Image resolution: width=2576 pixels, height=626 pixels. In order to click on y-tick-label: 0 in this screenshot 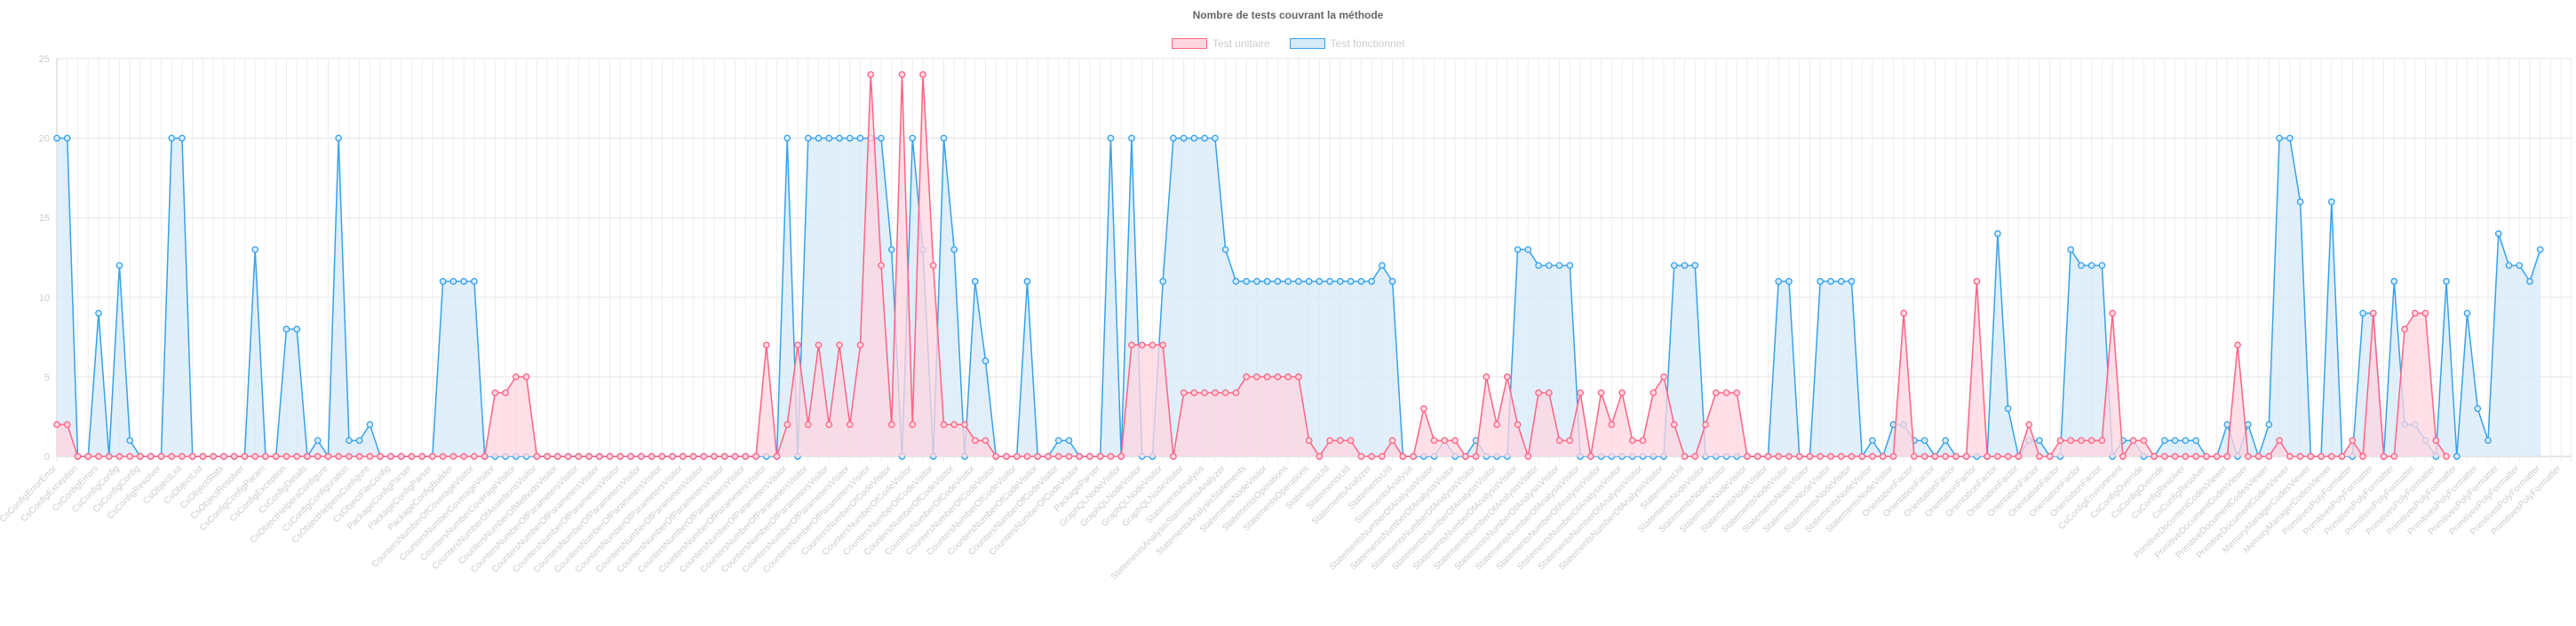, I will do `click(47, 457)`.